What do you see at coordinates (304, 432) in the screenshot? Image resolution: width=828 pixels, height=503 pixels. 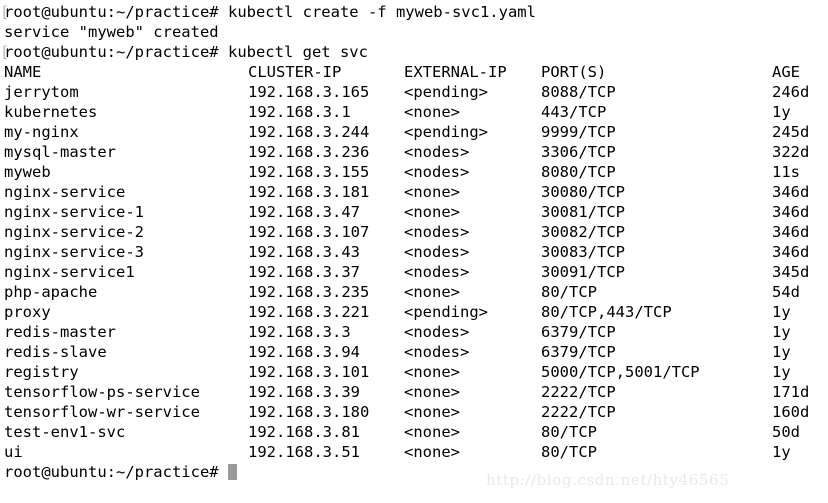 I see `cell-cluster-ip: 192.168.3.81` at bounding box center [304, 432].